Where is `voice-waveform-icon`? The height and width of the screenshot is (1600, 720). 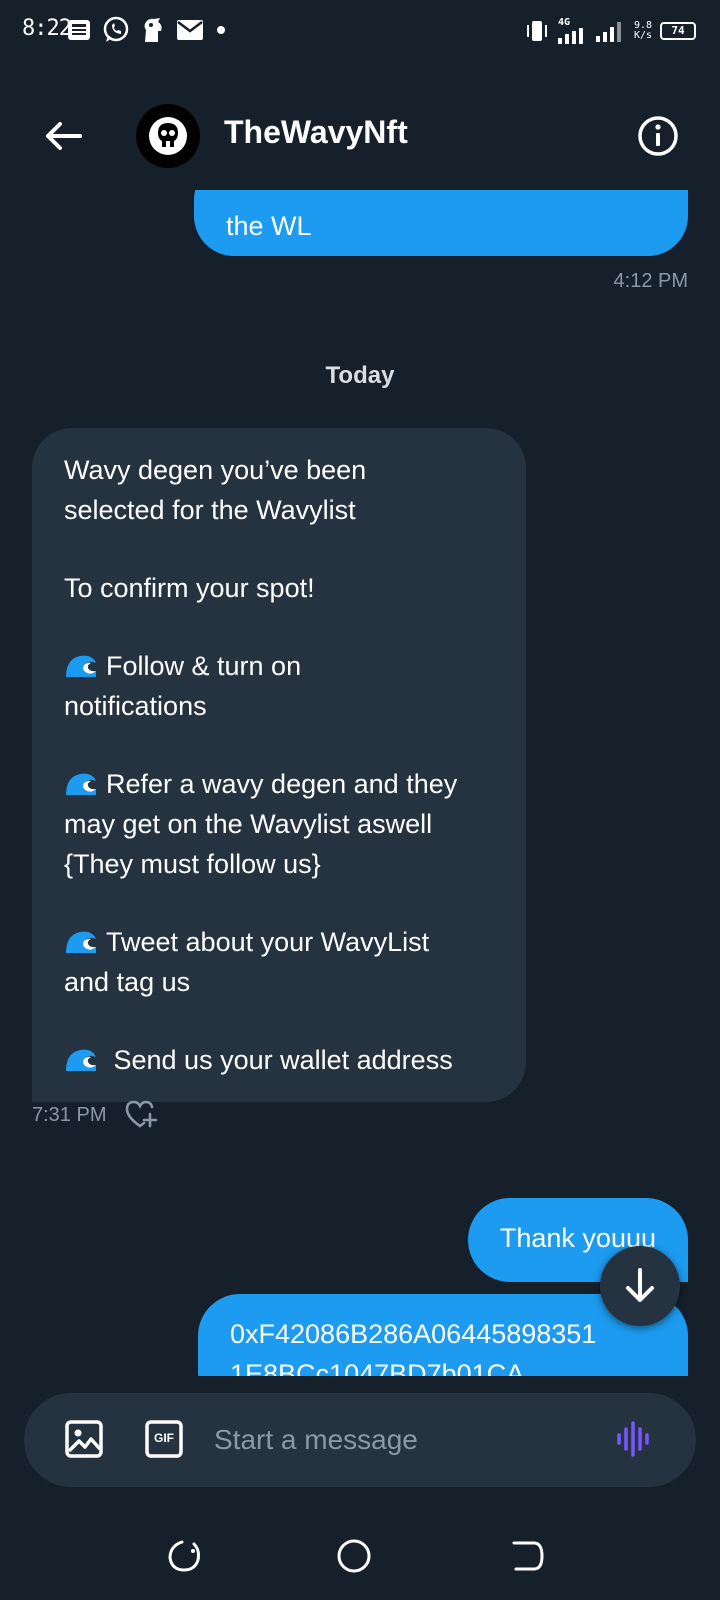
voice-waveform-icon is located at coordinates (633, 1439).